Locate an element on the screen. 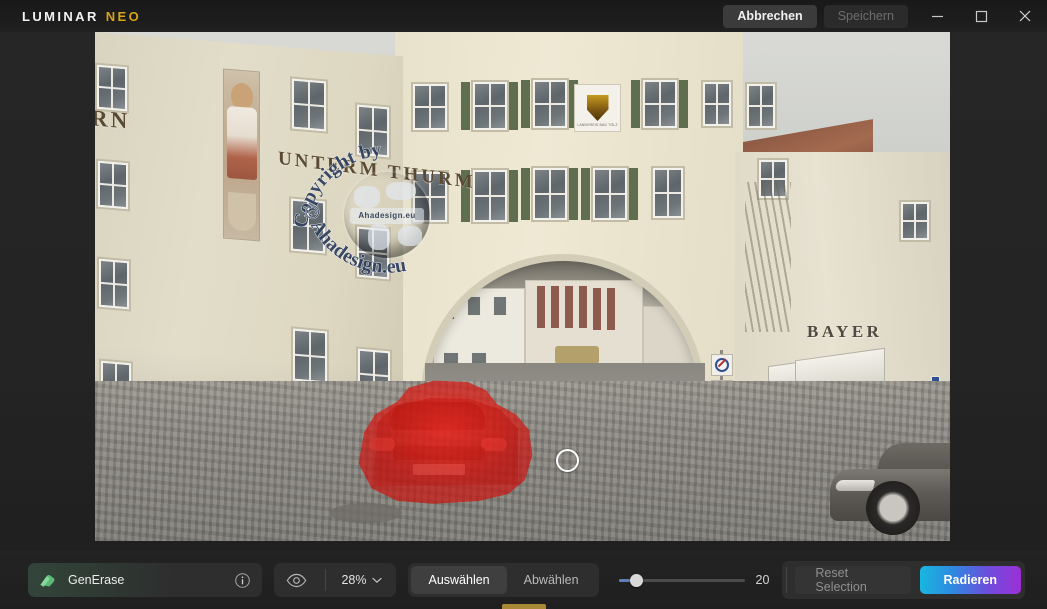 The image size is (1047, 609). titlebar: LUMINAR NEO Abbrechen Speichern is located at coordinates (523, 16).